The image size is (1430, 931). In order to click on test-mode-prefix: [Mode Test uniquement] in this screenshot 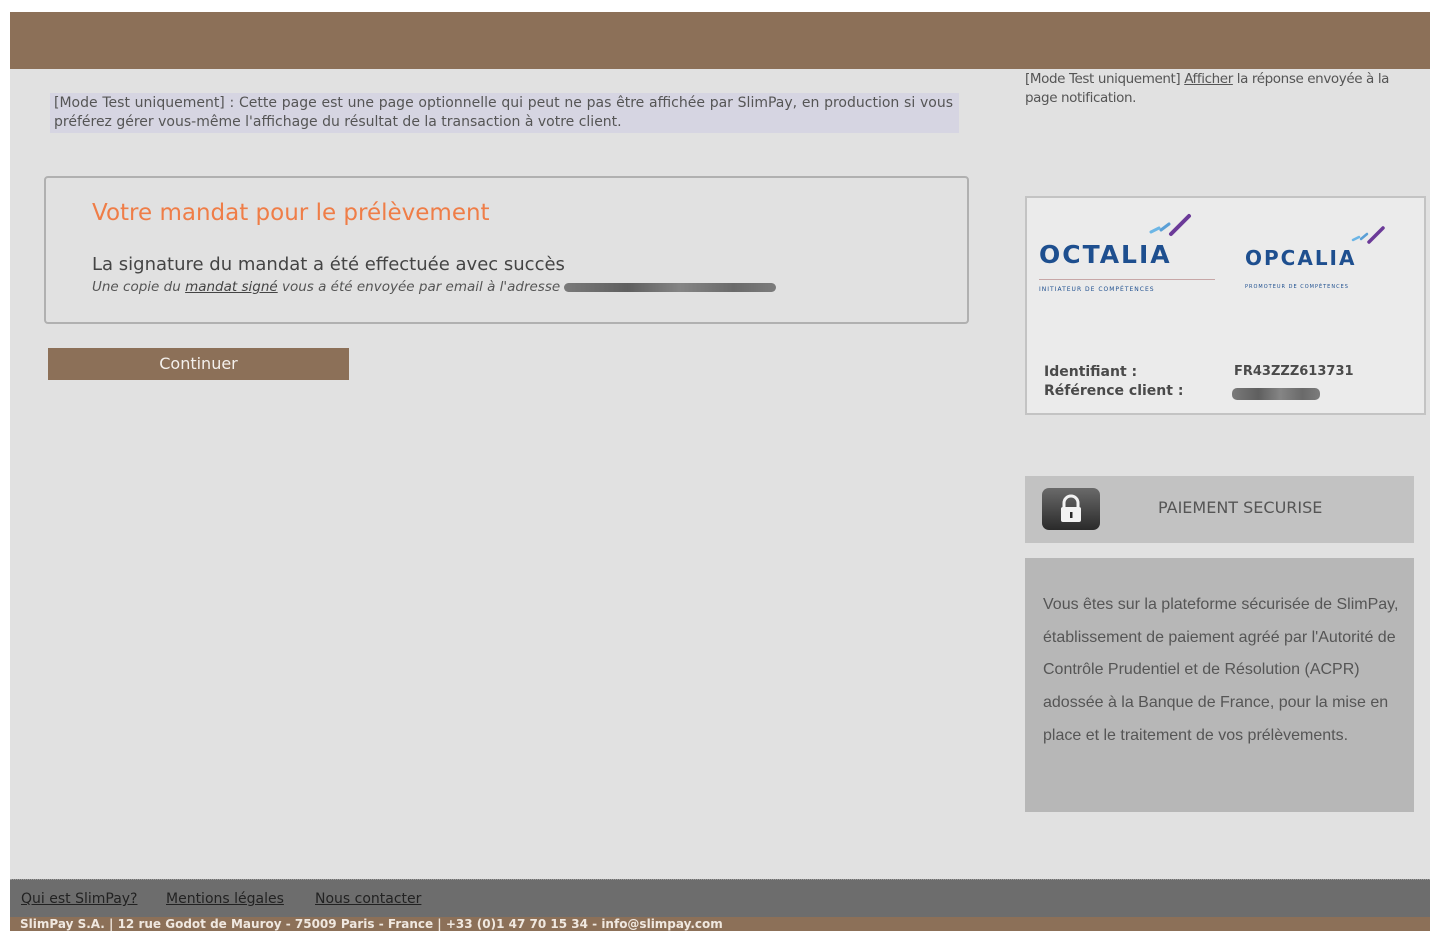, I will do `click(1103, 79)`.